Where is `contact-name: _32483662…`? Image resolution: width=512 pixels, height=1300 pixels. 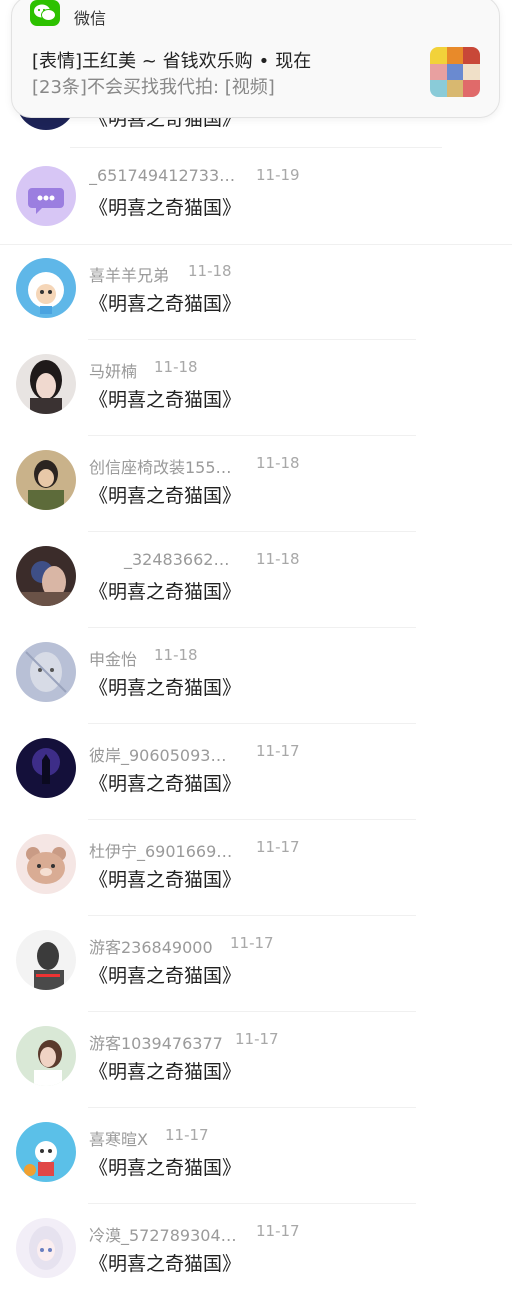
contact-name: _32483662… is located at coordinates (177, 559).